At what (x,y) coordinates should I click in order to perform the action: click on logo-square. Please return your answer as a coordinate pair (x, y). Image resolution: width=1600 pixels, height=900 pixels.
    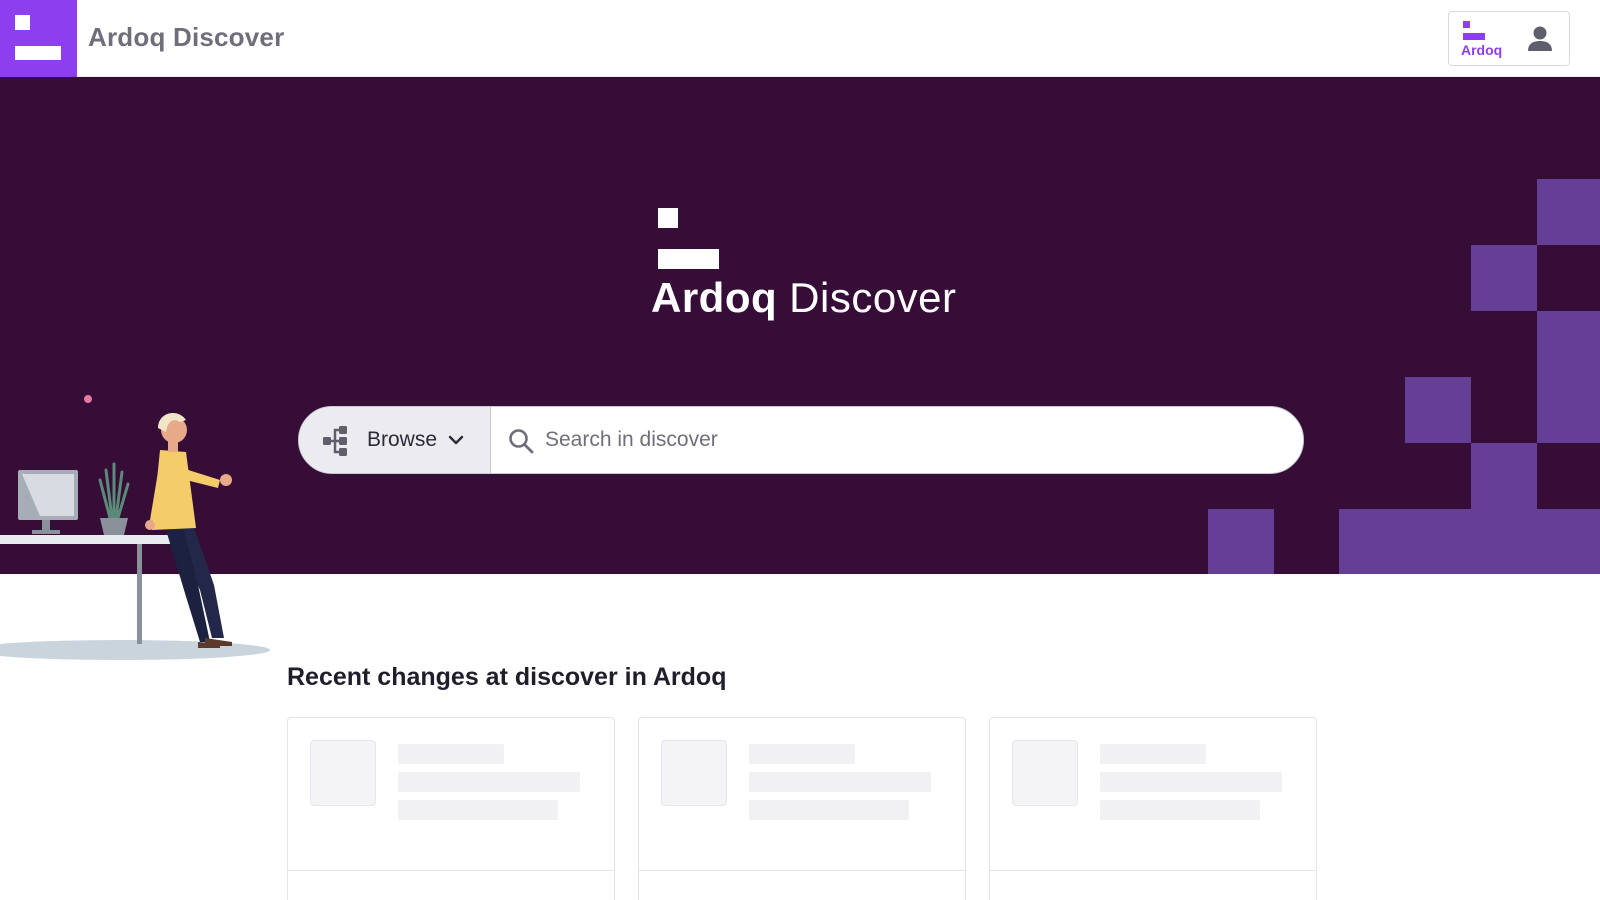
    Looking at the image, I should click on (22, 22).